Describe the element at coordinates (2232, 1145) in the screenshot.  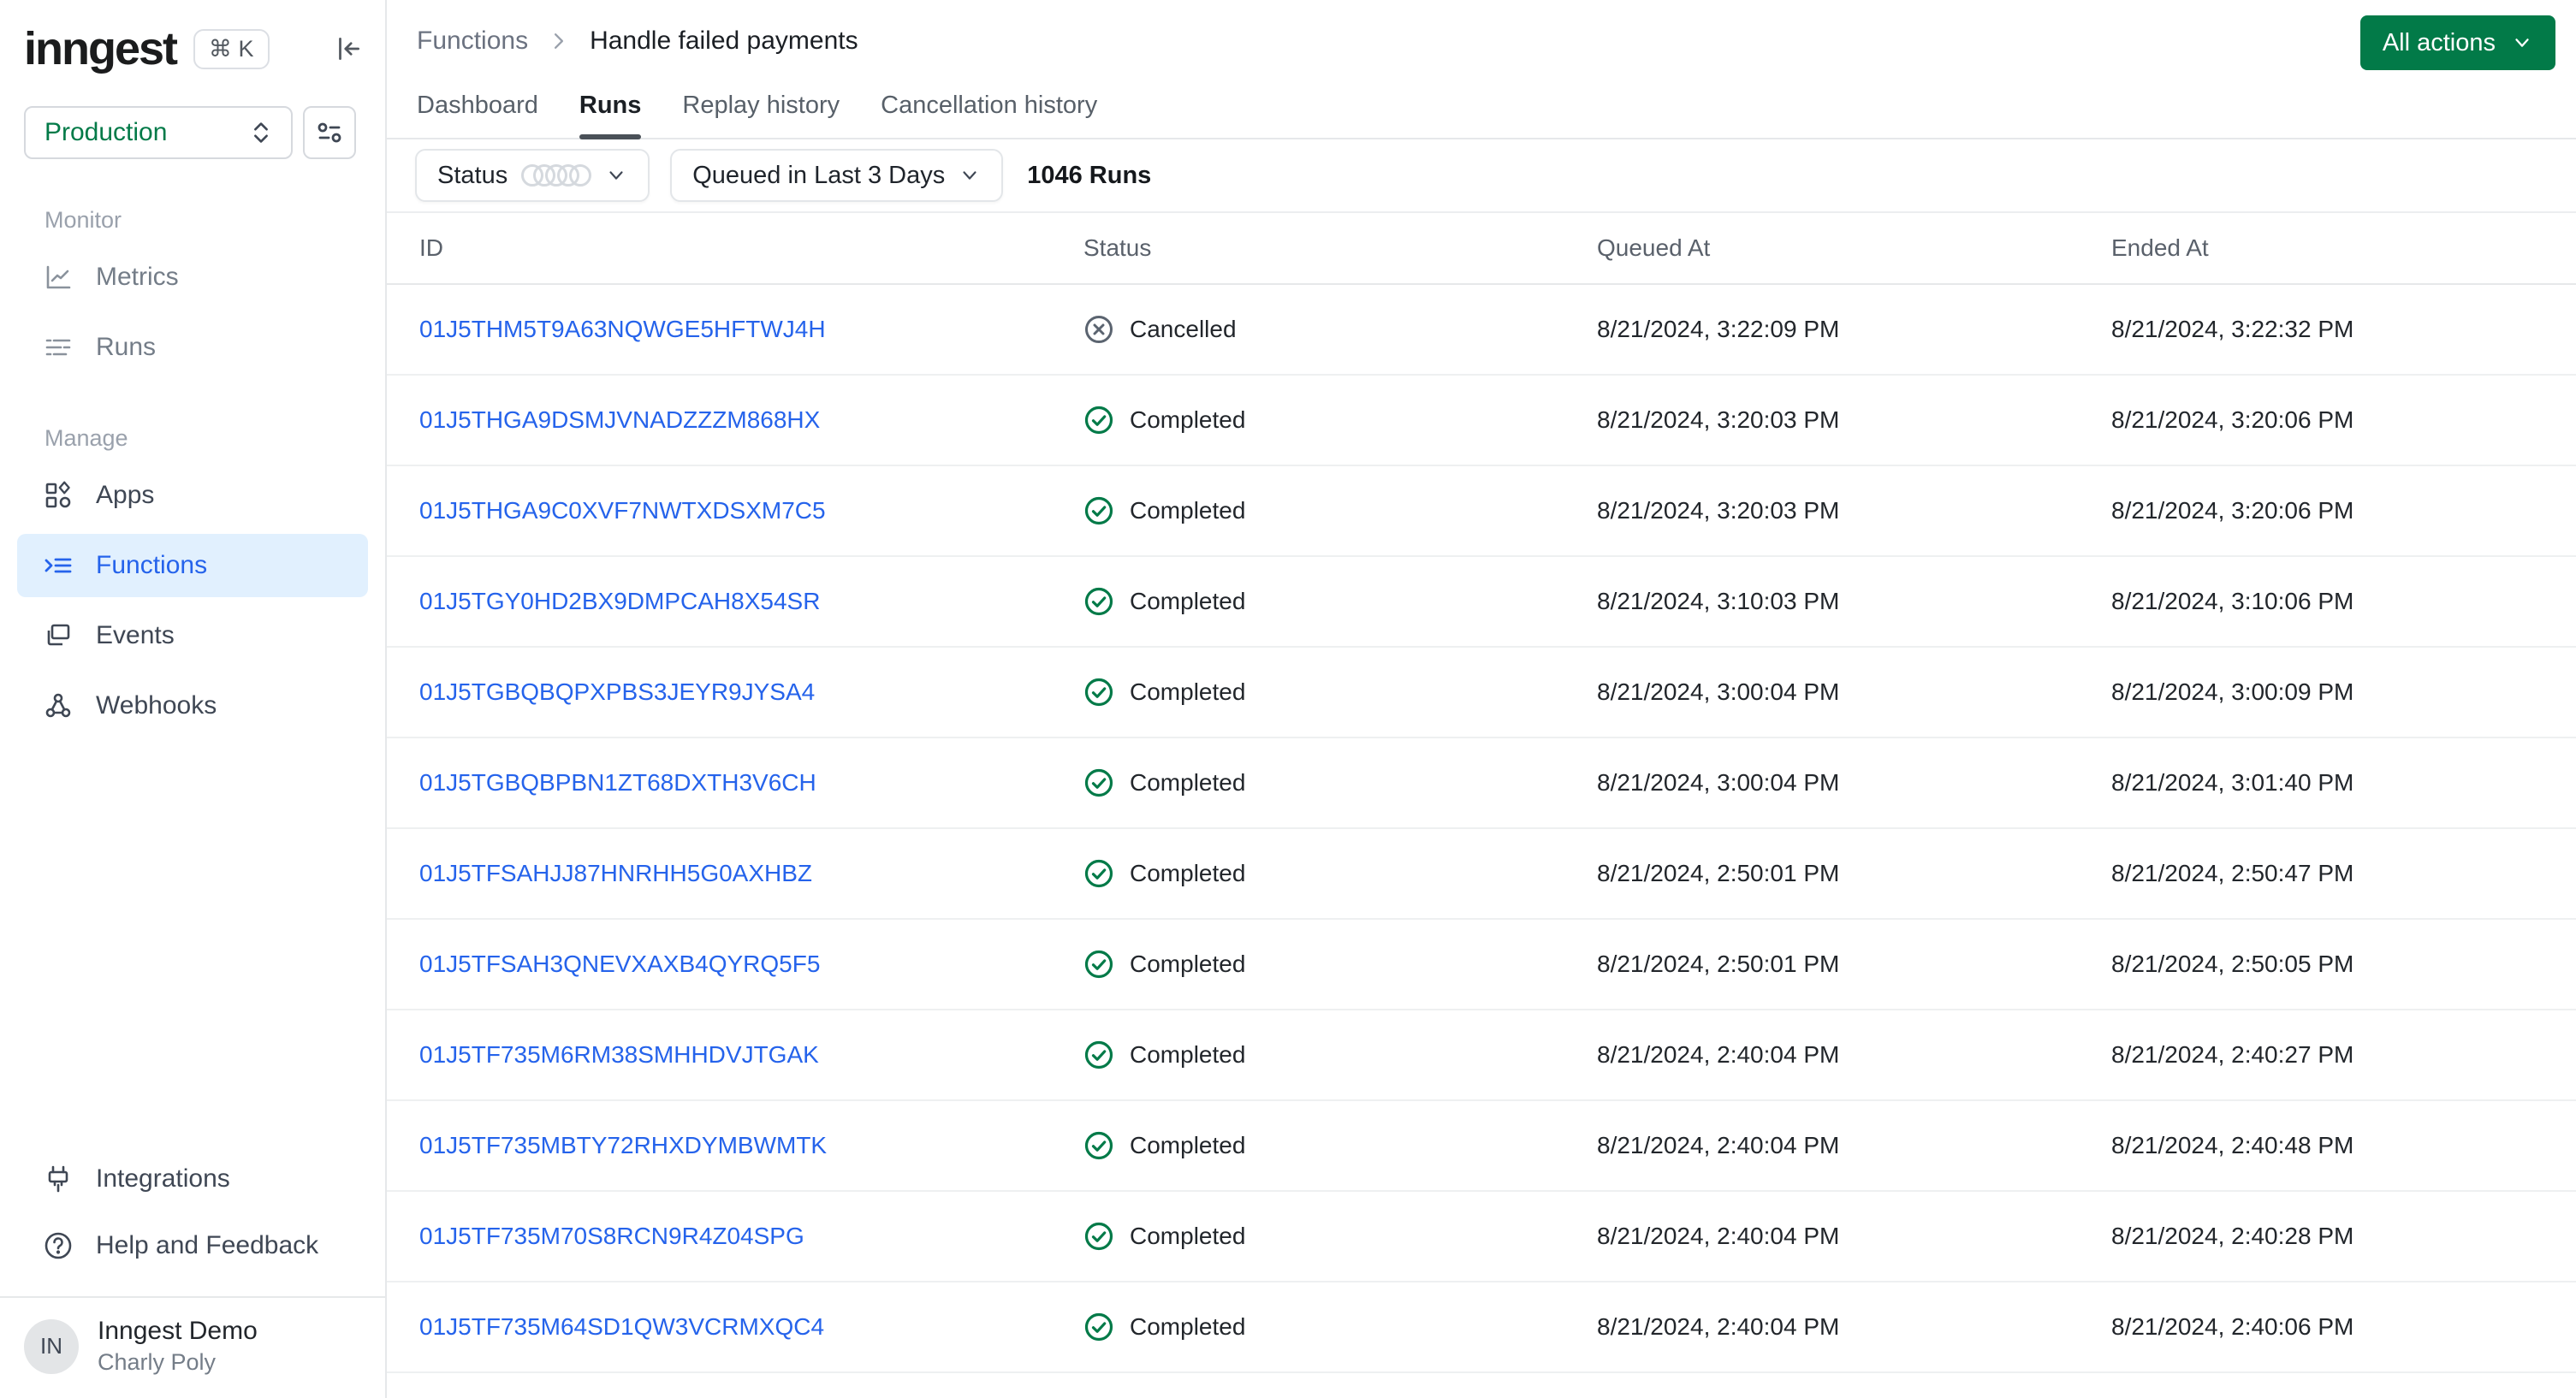
I see `run-ended-at: 8/21/2024, 2:40:48 PM` at that location.